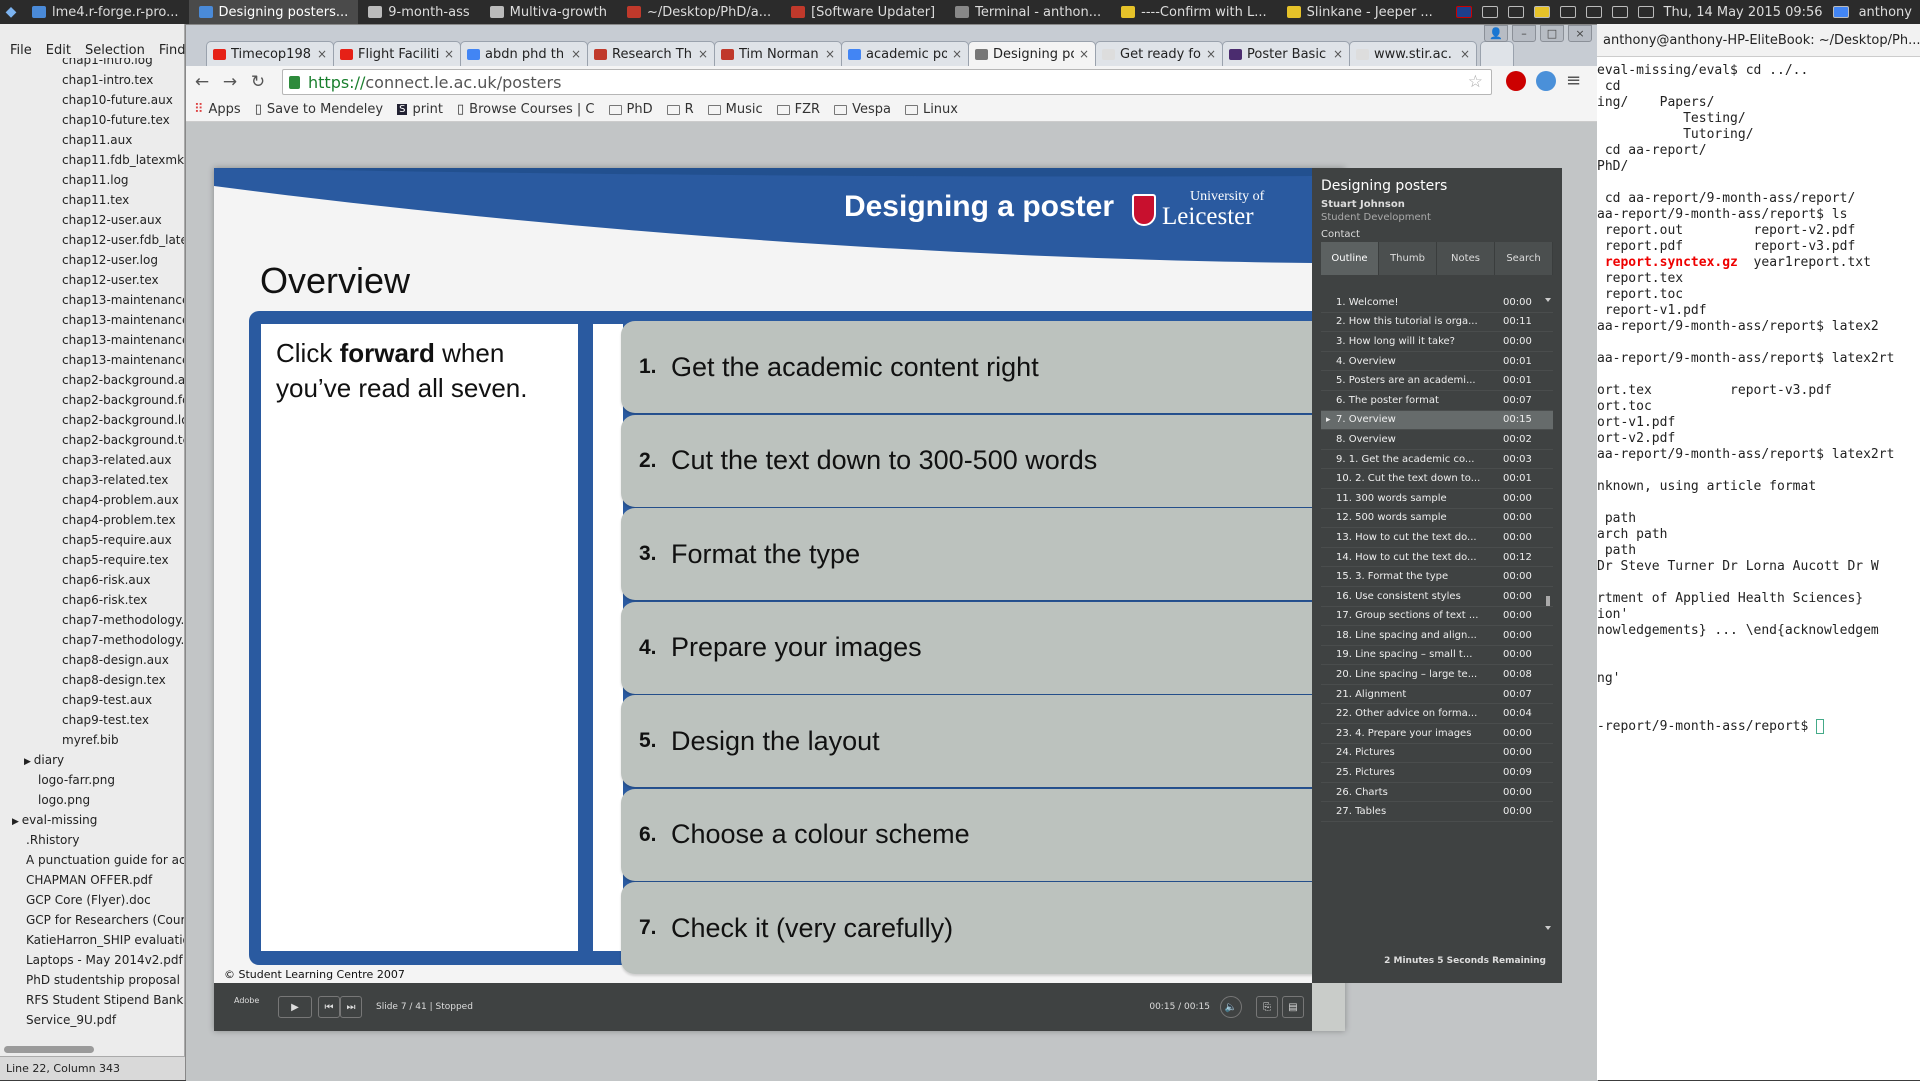 The height and width of the screenshot is (1081, 1920). What do you see at coordinates (92, 540) in the screenshot?
I see `file-item: chap5-require.aux` at bounding box center [92, 540].